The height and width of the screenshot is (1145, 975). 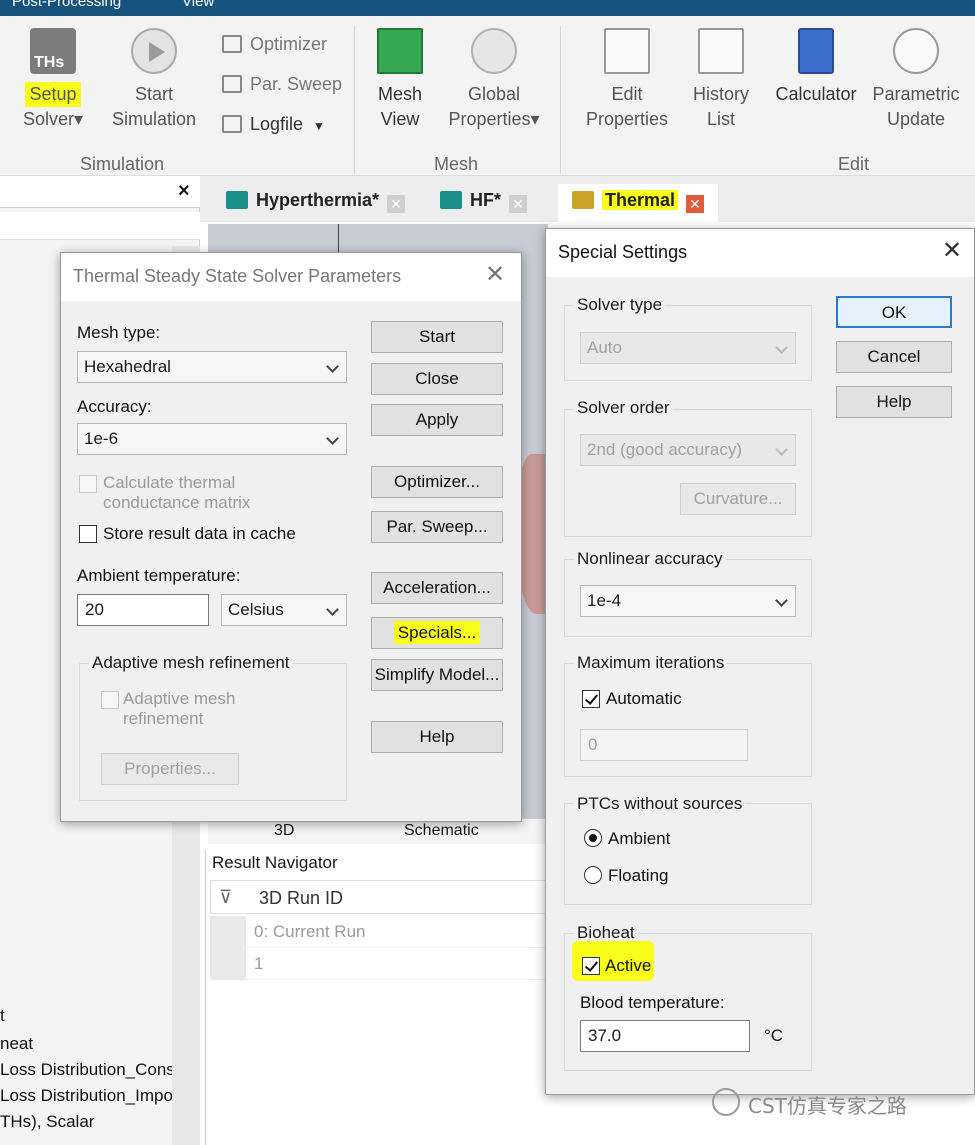 What do you see at coordinates (688, 601) in the screenshot?
I see `nonlinear-accuracy-select: 1e-4` at bounding box center [688, 601].